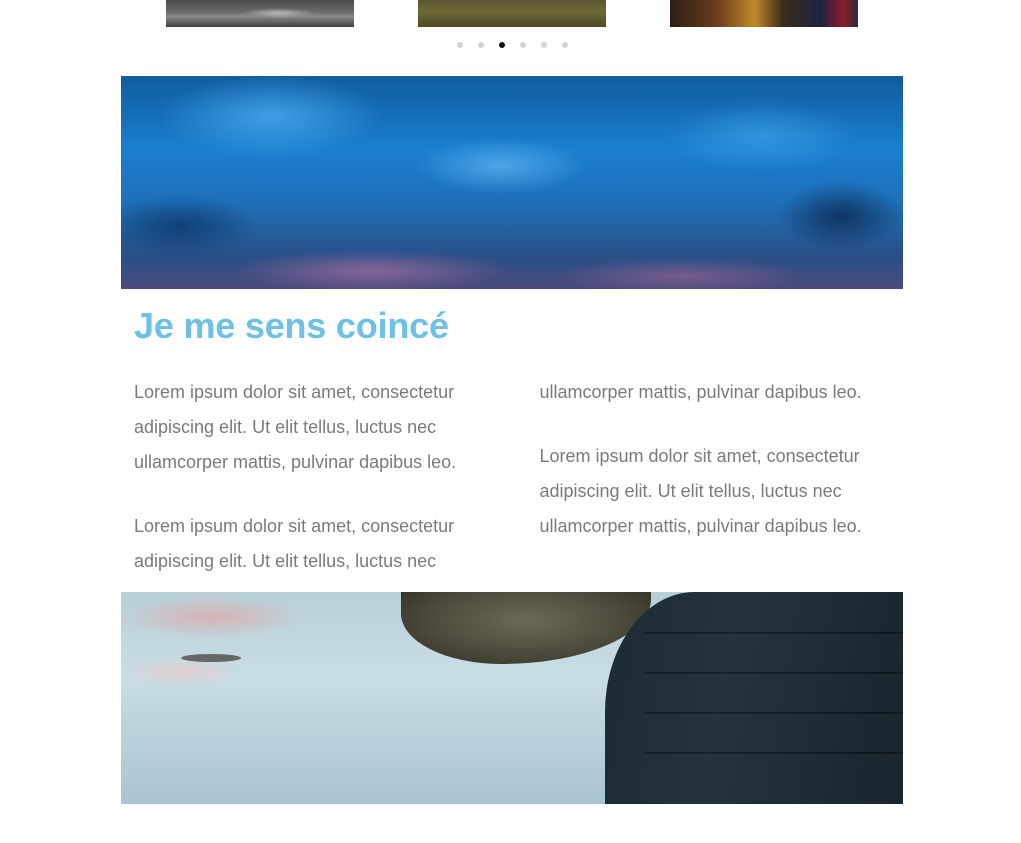 The height and width of the screenshot is (843, 1021). I want to click on person-in-jacket, so click(754, 698).